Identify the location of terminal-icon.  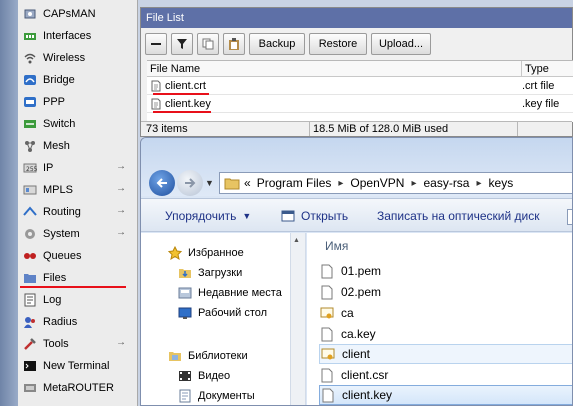
(30, 366).